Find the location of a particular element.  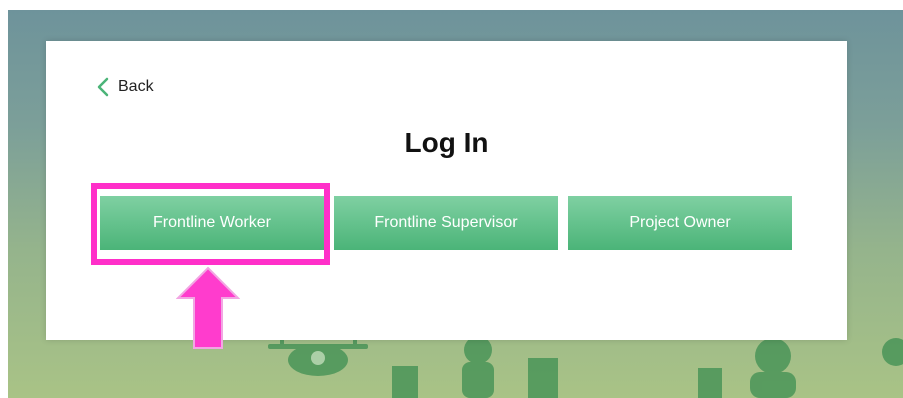

frontline-supervisor-button: Frontline Supervisor is located at coordinates (446, 223).